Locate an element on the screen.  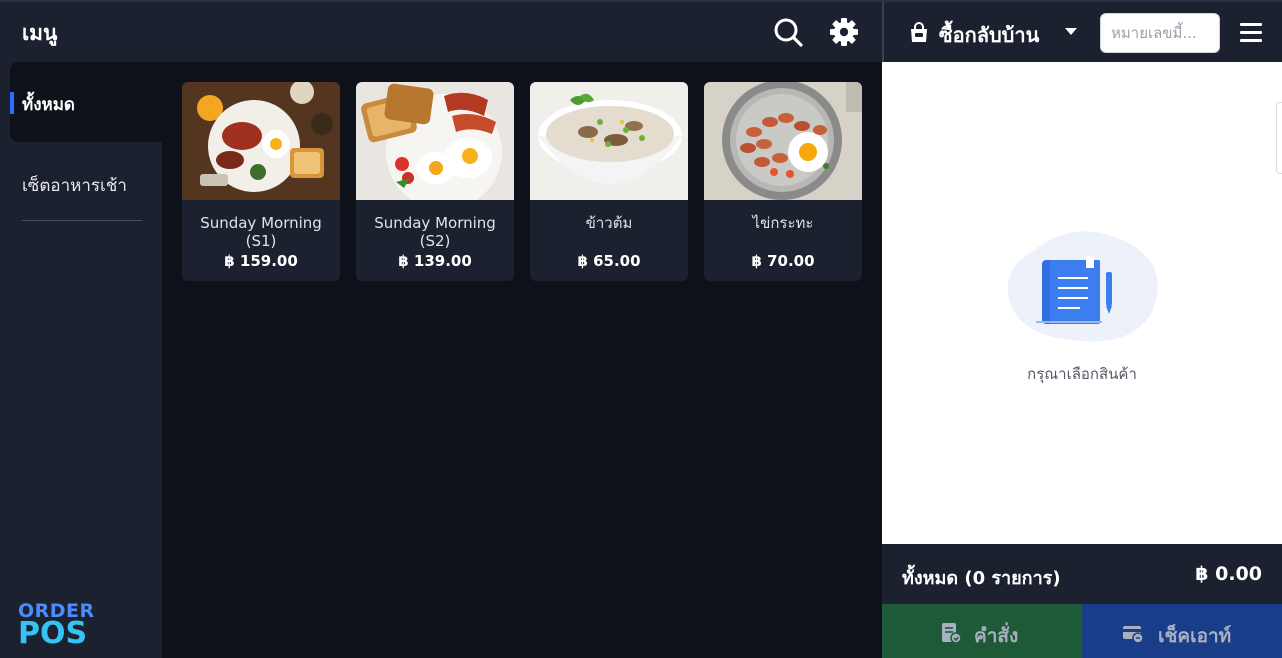
sidebar-item-label: เซ็ตอาหารเช้า is located at coordinates (74, 186).